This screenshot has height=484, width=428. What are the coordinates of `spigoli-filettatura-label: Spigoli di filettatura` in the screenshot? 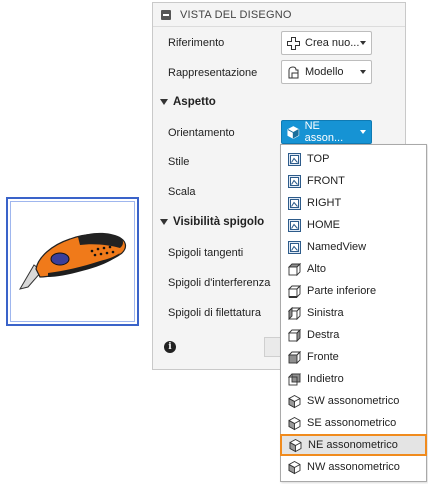 It's located at (214, 313).